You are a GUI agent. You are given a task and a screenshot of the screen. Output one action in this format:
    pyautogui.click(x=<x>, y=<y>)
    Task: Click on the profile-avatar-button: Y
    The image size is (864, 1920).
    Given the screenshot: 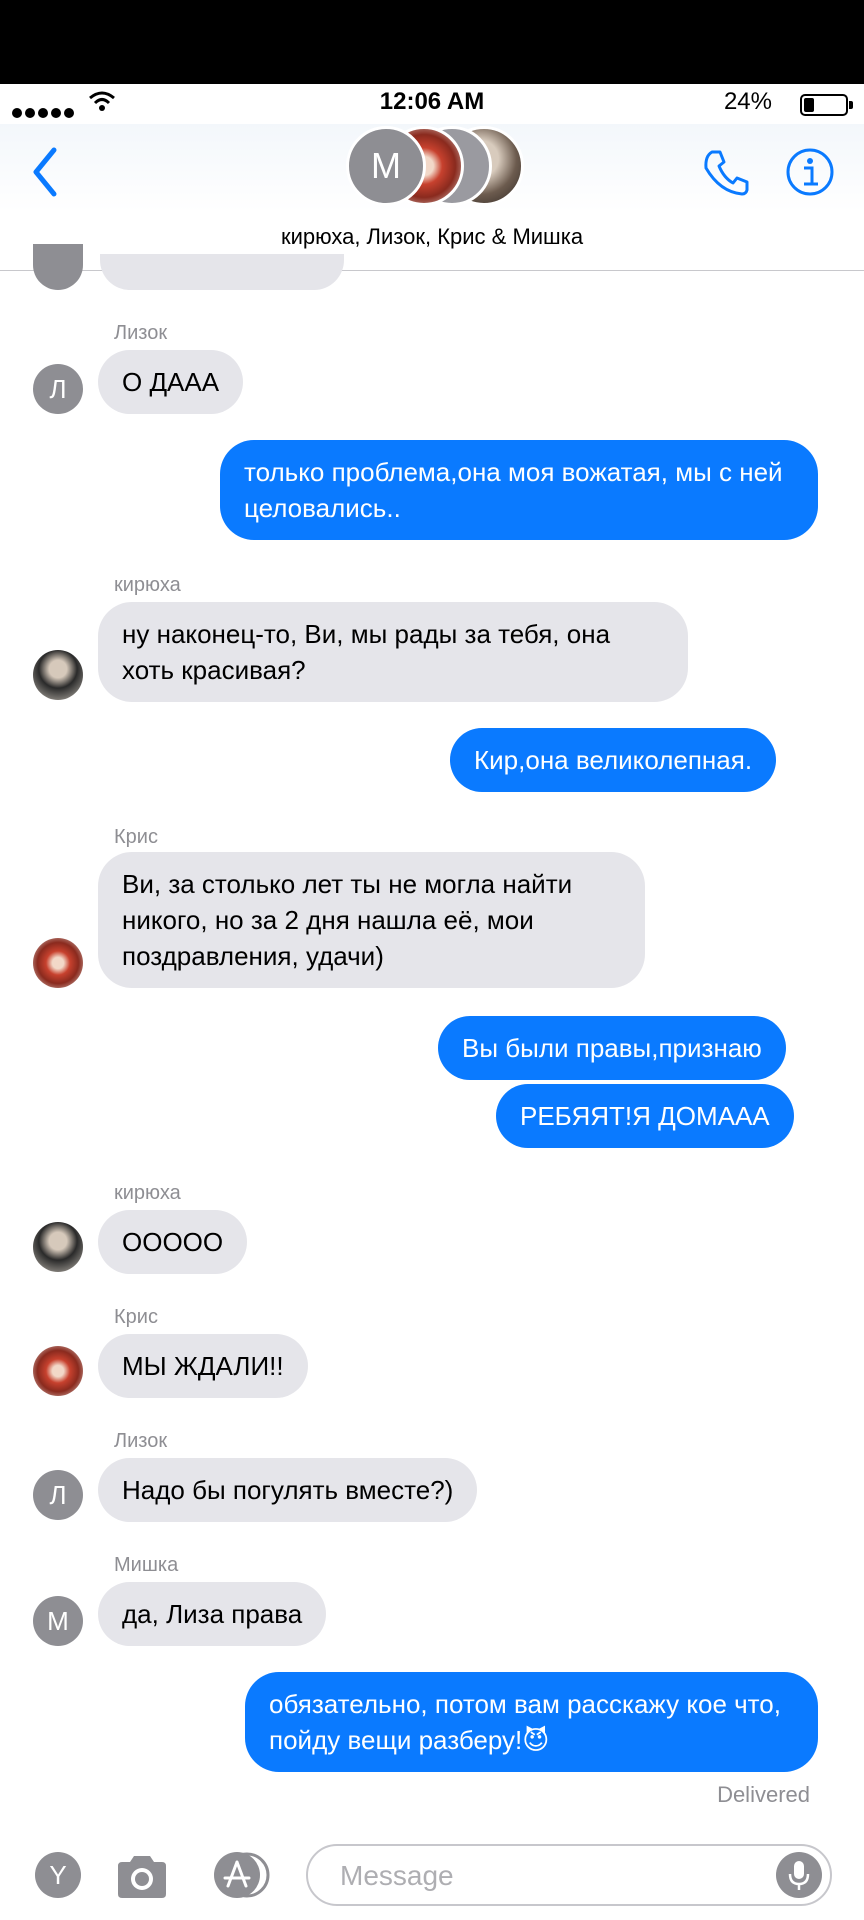 What is the action you would take?
    pyautogui.click(x=58, y=1875)
    